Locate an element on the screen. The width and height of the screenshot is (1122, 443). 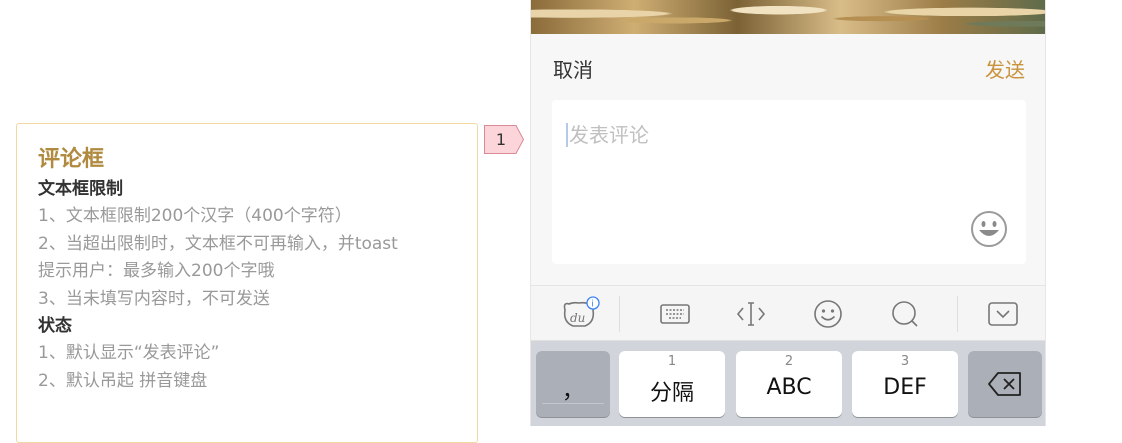
cursor-move-icon is located at coordinates (751, 314).